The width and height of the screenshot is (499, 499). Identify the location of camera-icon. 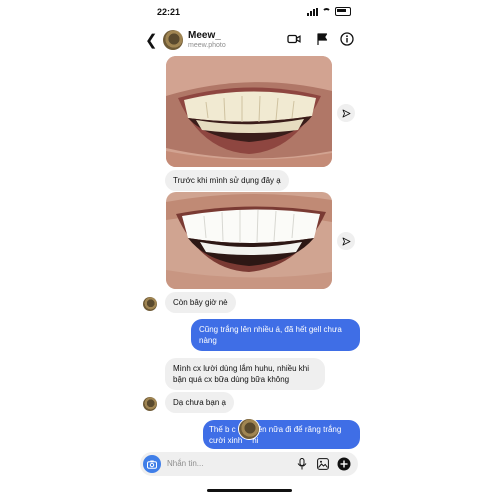
(152, 464).